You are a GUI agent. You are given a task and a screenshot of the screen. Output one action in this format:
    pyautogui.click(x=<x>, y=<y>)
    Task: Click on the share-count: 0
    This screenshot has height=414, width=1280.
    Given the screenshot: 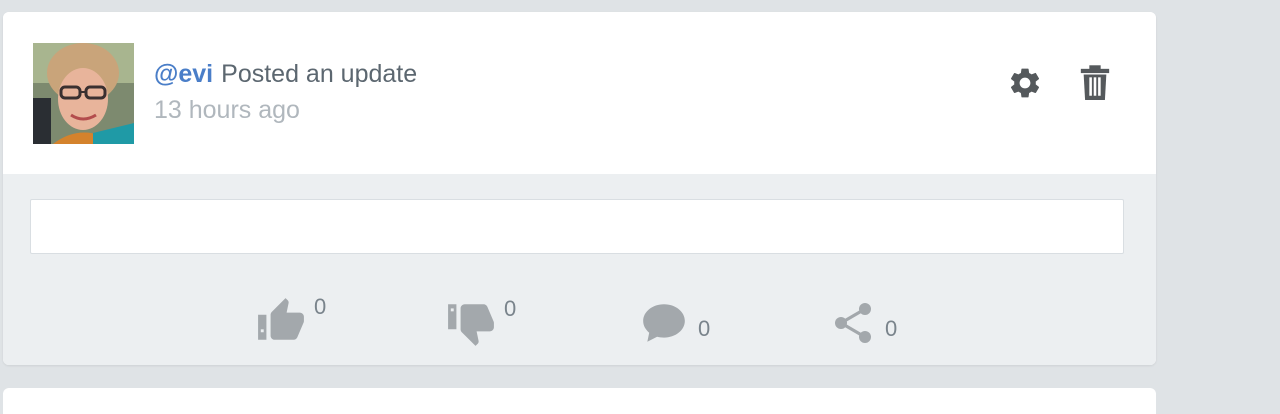 What is the action you would take?
    pyautogui.click(x=891, y=328)
    